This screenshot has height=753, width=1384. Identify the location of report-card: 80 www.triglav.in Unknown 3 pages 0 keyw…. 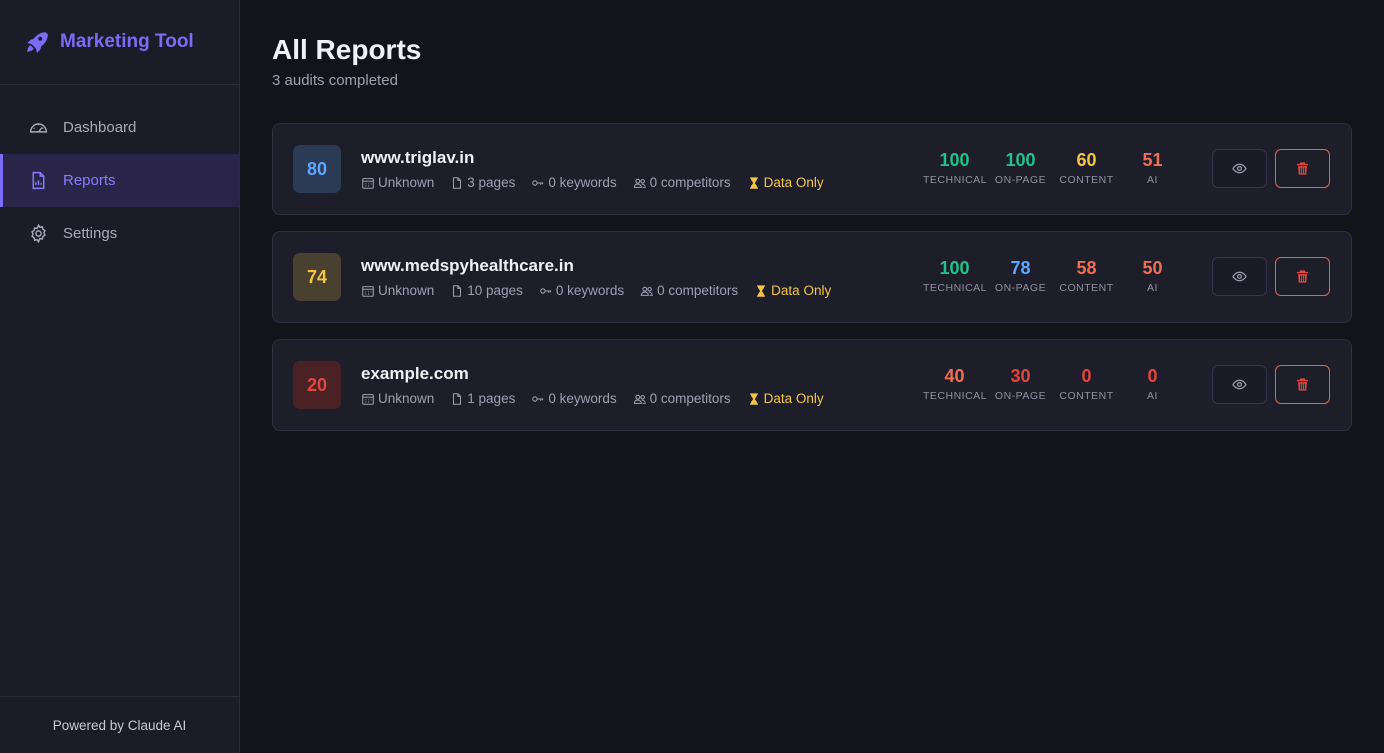
(812, 169).